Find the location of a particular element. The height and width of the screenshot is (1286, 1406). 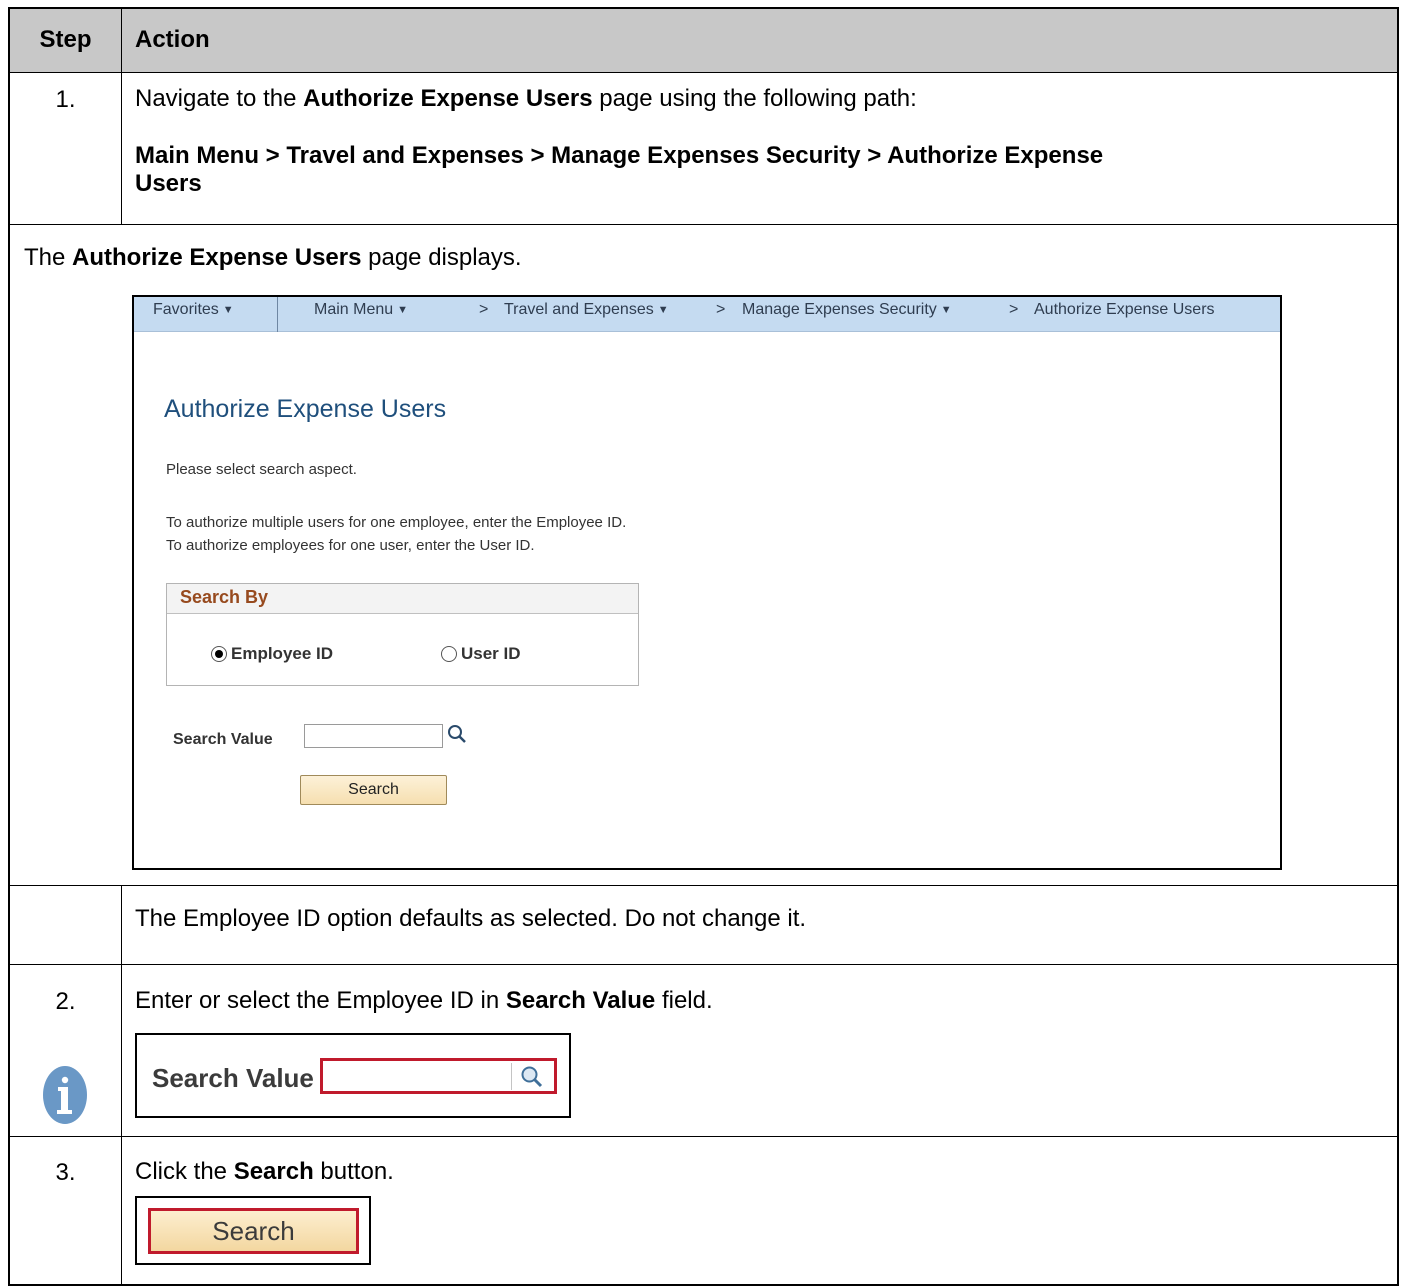

breadcrumb-main-menu: Main Menu ▼ is located at coordinates (361, 310).